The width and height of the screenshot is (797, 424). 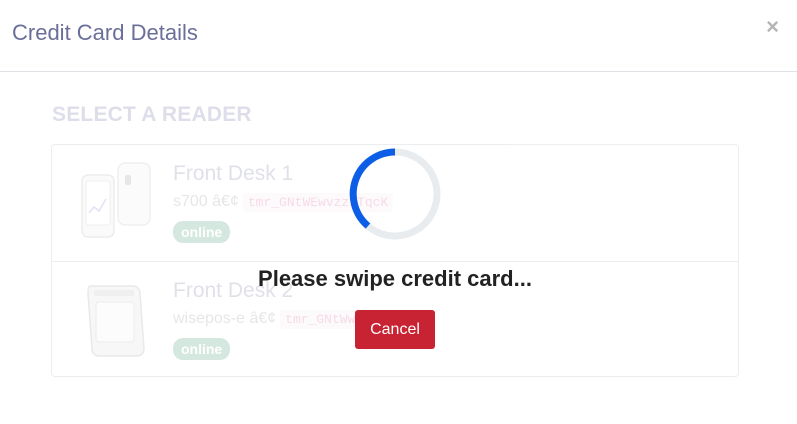 What do you see at coordinates (772, 27) in the screenshot?
I see `close-icon: ×` at bounding box center [772, 27].